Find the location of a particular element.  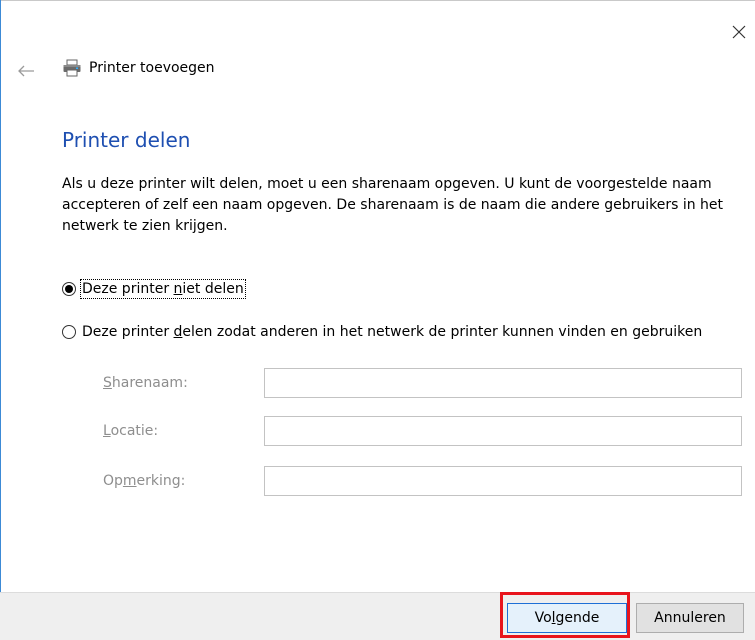

radio-button-share is located at coordinates (69, 332).